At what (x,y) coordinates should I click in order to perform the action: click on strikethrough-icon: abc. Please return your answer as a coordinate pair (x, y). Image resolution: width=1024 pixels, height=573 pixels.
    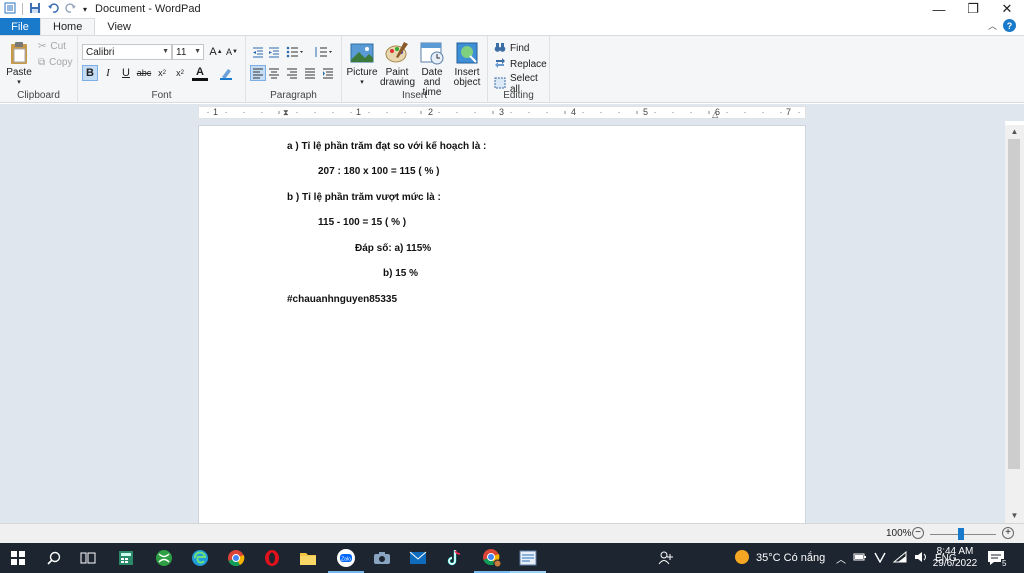
    Looking at the image, I should click on (144, 73).